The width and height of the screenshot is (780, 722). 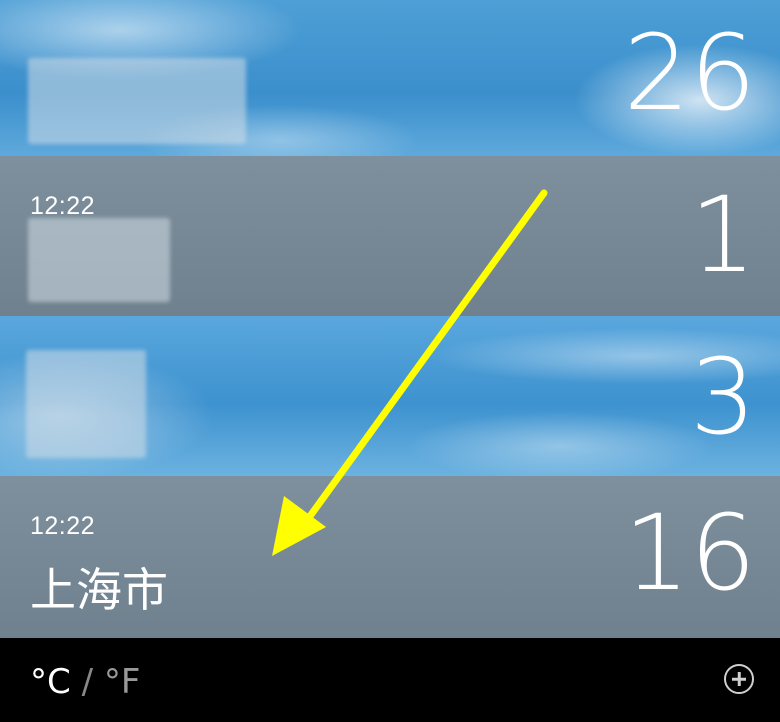 What do you see at coordinates (722, 235) in the screenshot?
I see `city-temperature: 1` at bounding box center [722, 235].